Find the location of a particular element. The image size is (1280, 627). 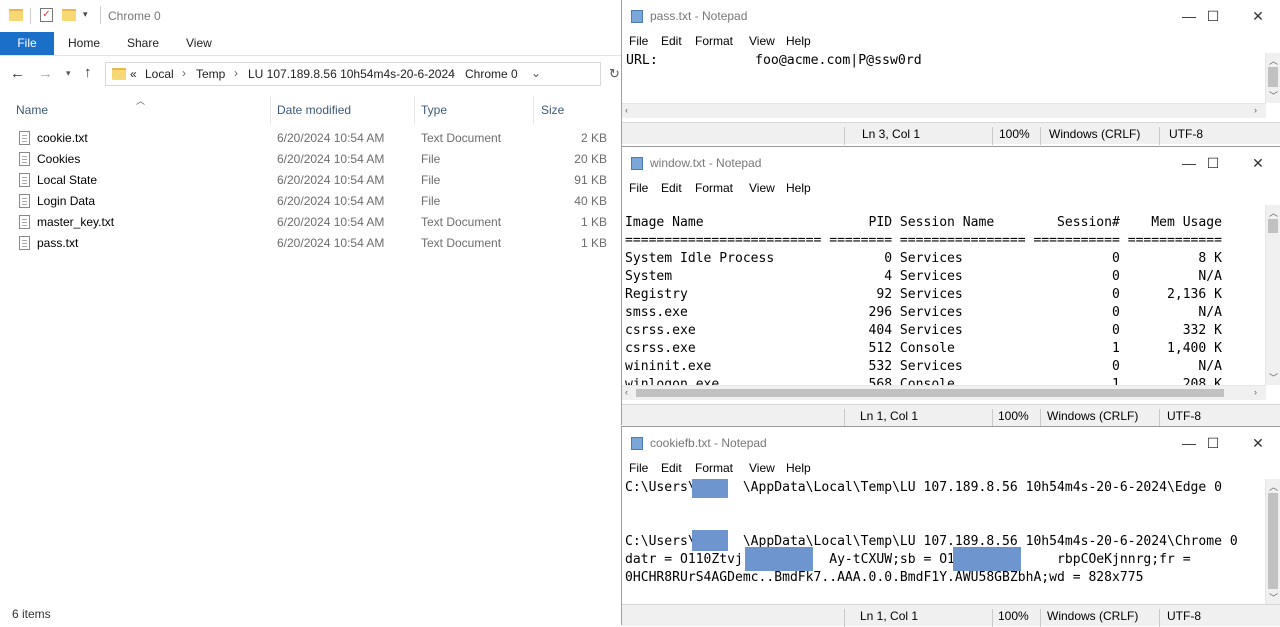

breadcrumb-folder: LU 107.189.8.56 10h54m4s-20-6-2024 is located at coordinates (351, 74).